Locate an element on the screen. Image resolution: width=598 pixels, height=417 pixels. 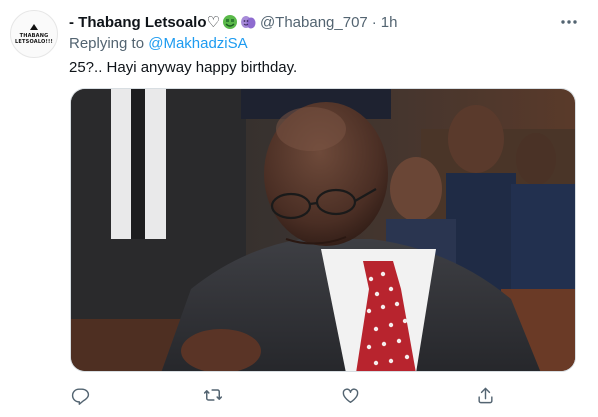
more-icon is located at coordinates (569, 22).